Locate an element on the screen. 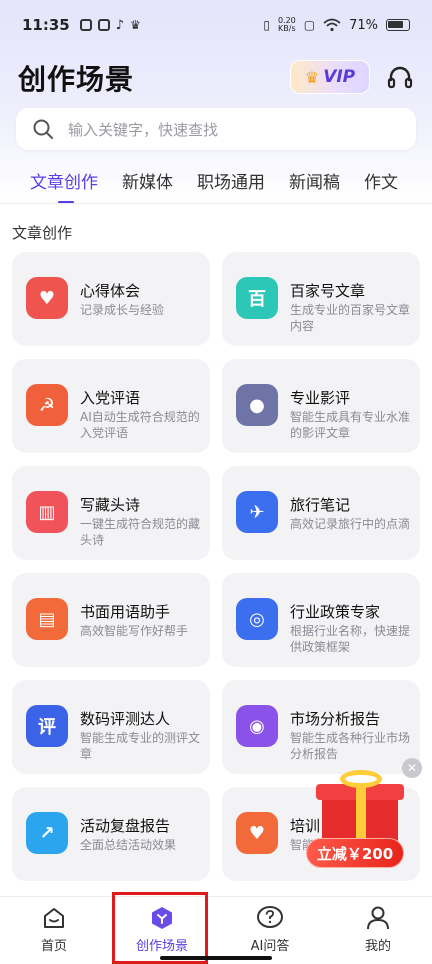 The height and width of the screenshot is (964, 432). film-reel-icon: ● is located at coordinates (257, 405).